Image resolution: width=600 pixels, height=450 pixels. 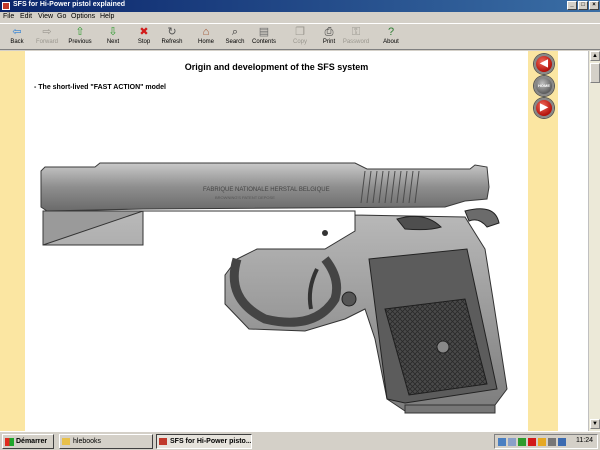 What do you see at coordinates (87, 441) in the screenshot?
I see `task-label: hlebooks` at bounding box center [87, 441].